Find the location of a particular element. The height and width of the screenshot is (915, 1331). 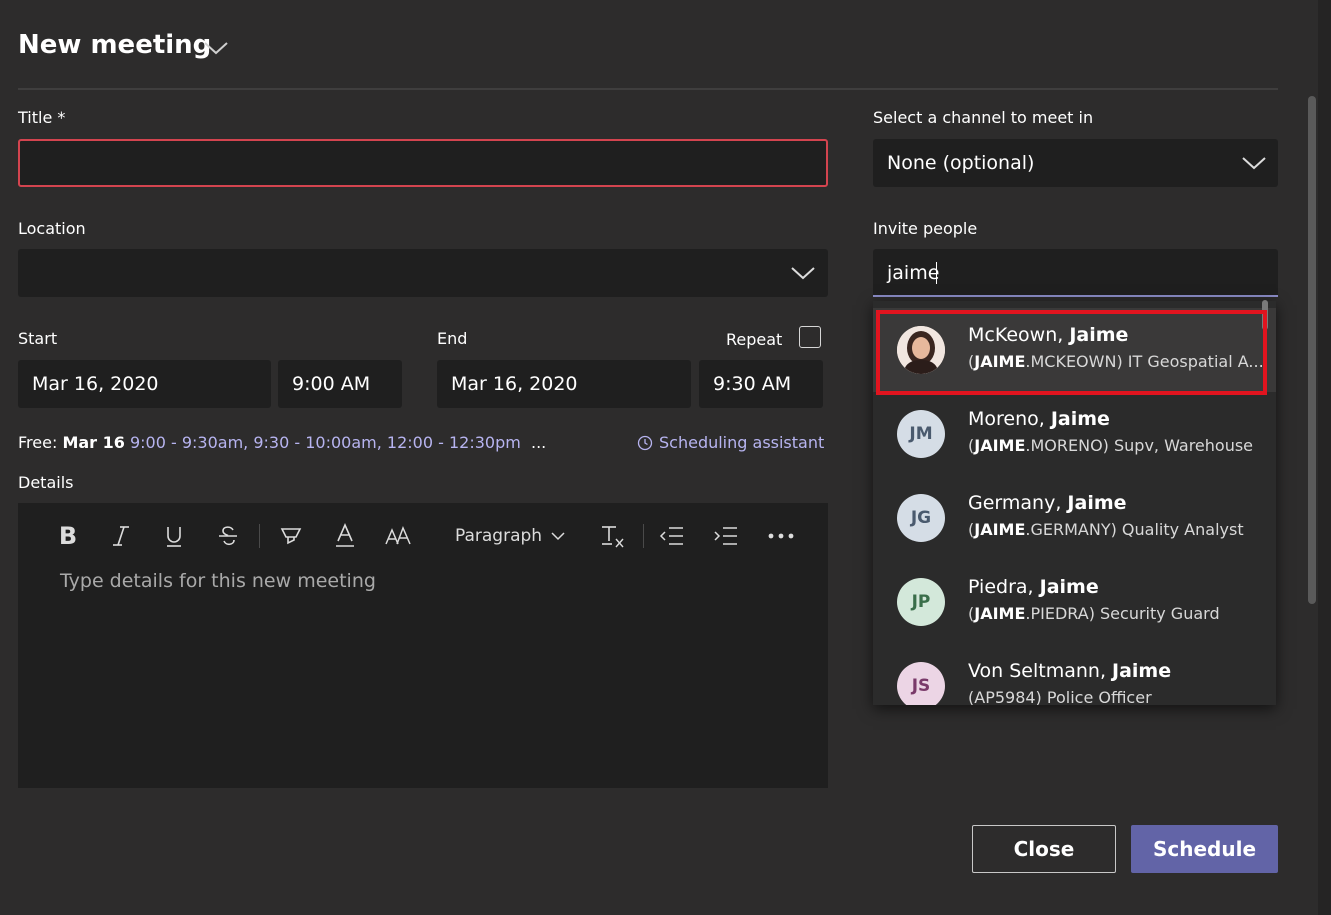

invite-value: jaime is located at coordinates (913, 273).